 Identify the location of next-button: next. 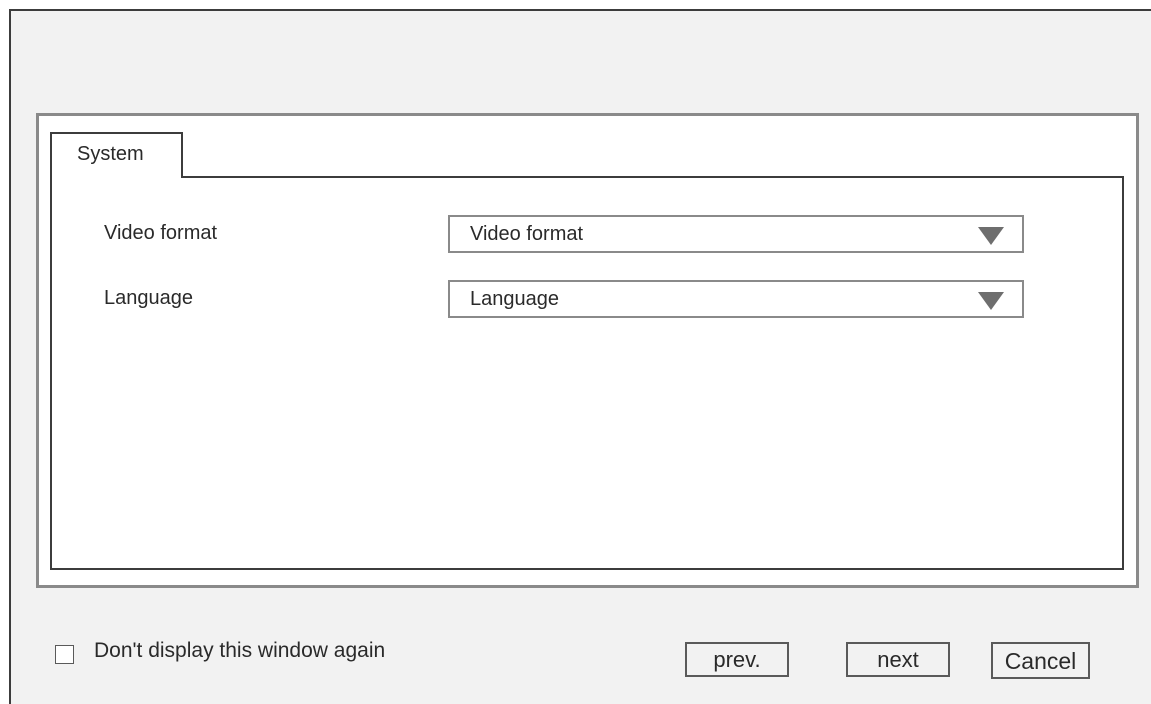
(898, 659).